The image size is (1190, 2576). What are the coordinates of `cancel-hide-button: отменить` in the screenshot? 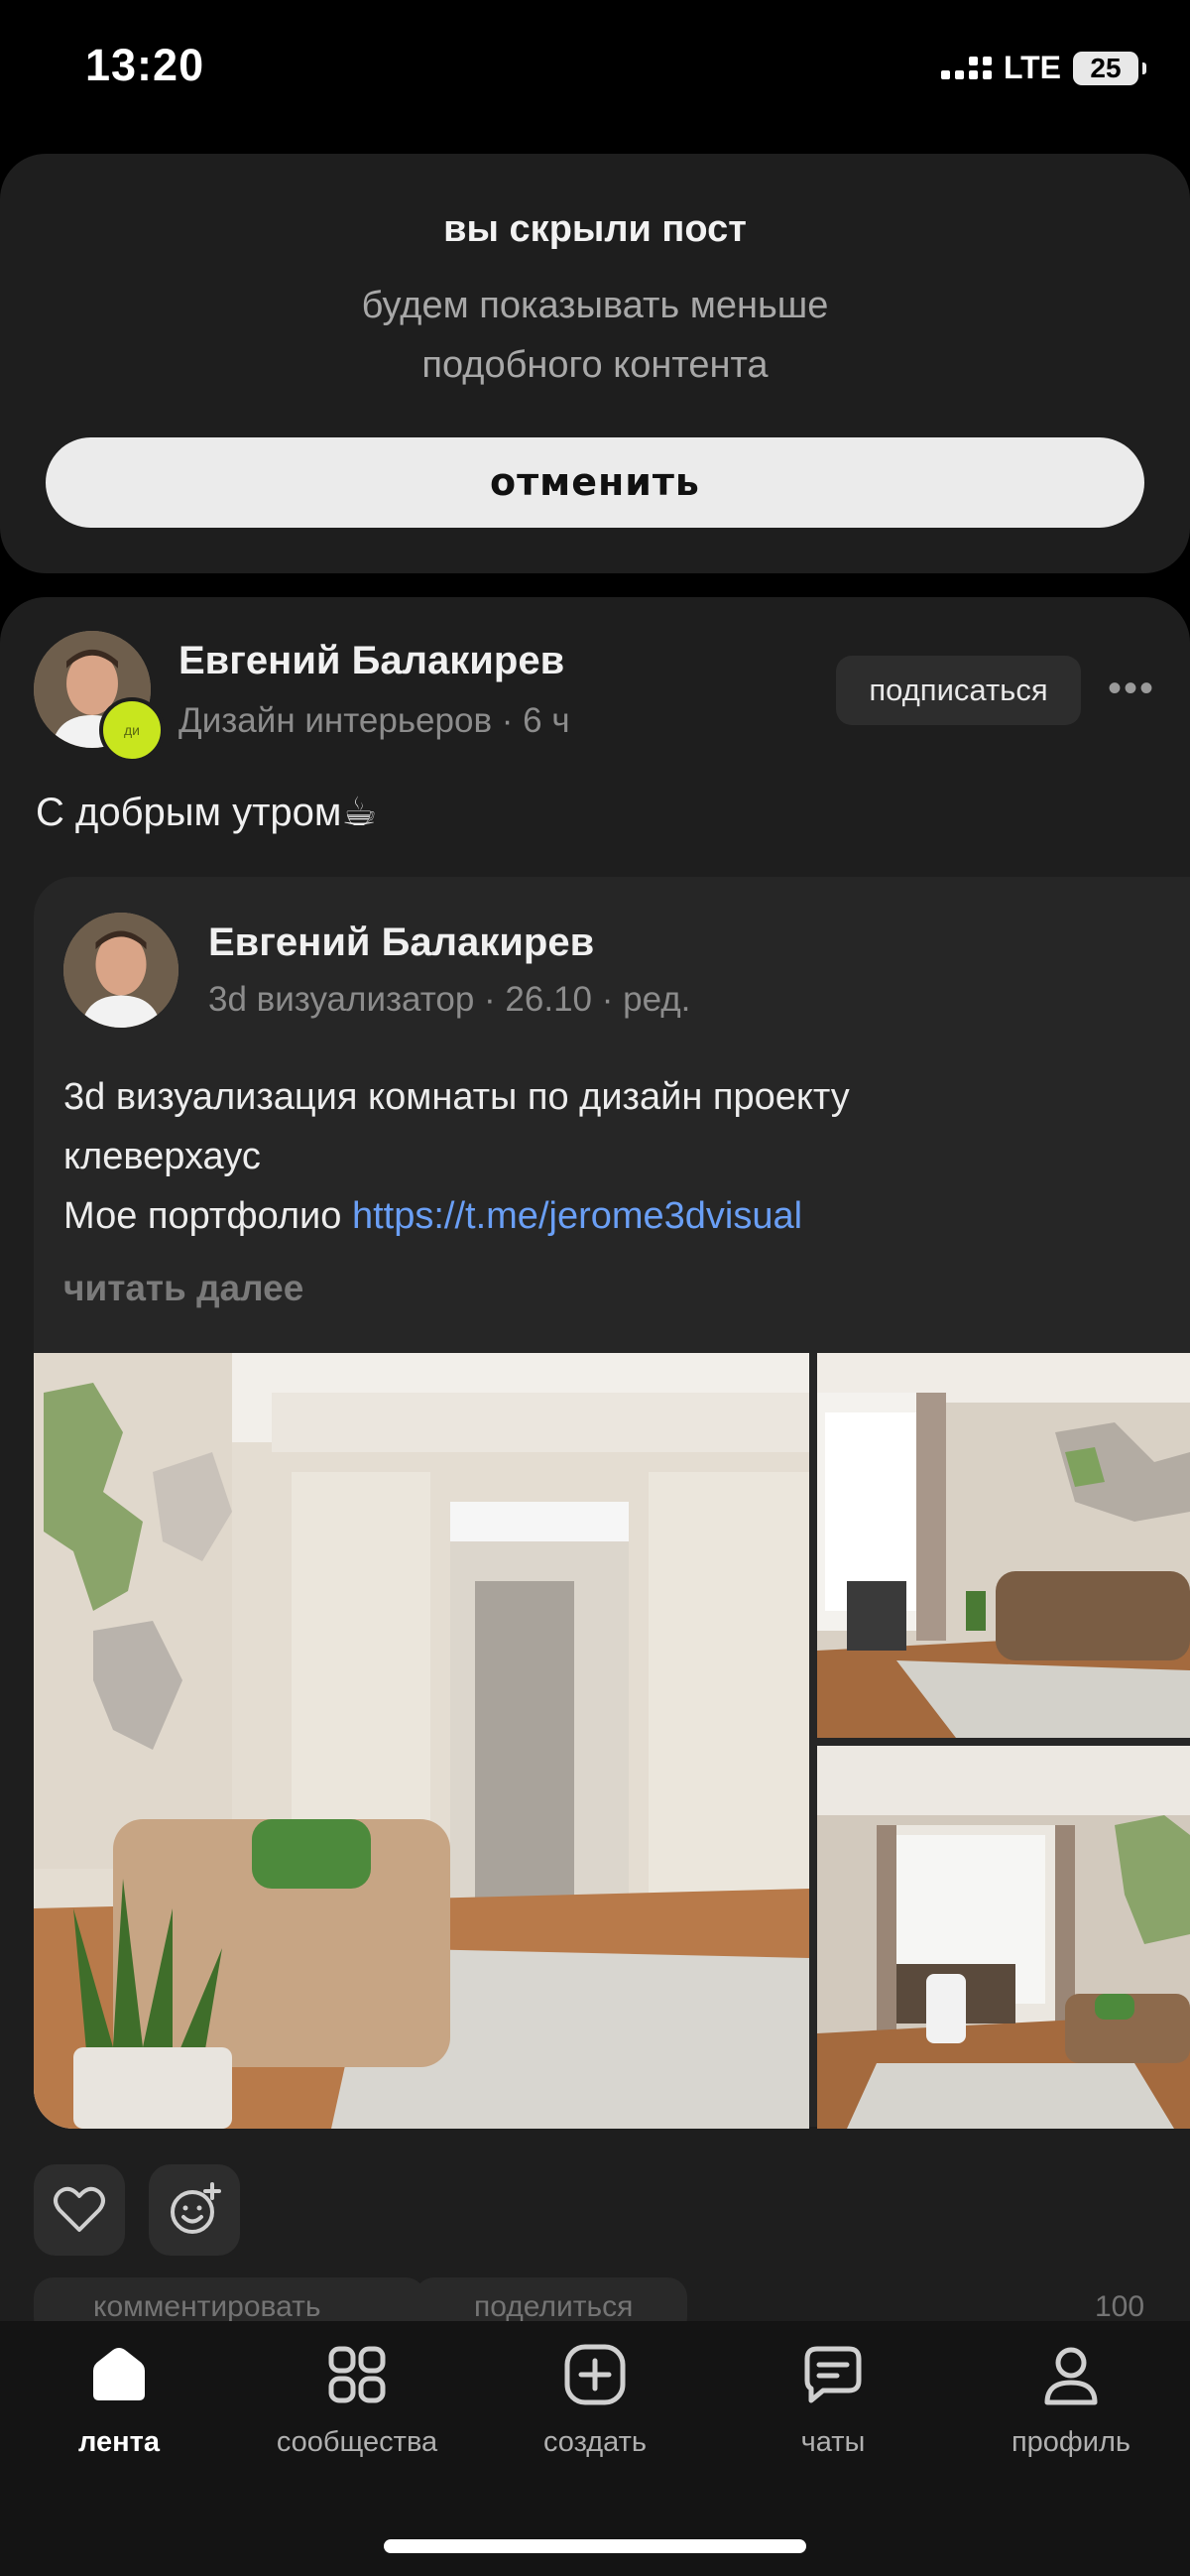 It's located at (595, 482).